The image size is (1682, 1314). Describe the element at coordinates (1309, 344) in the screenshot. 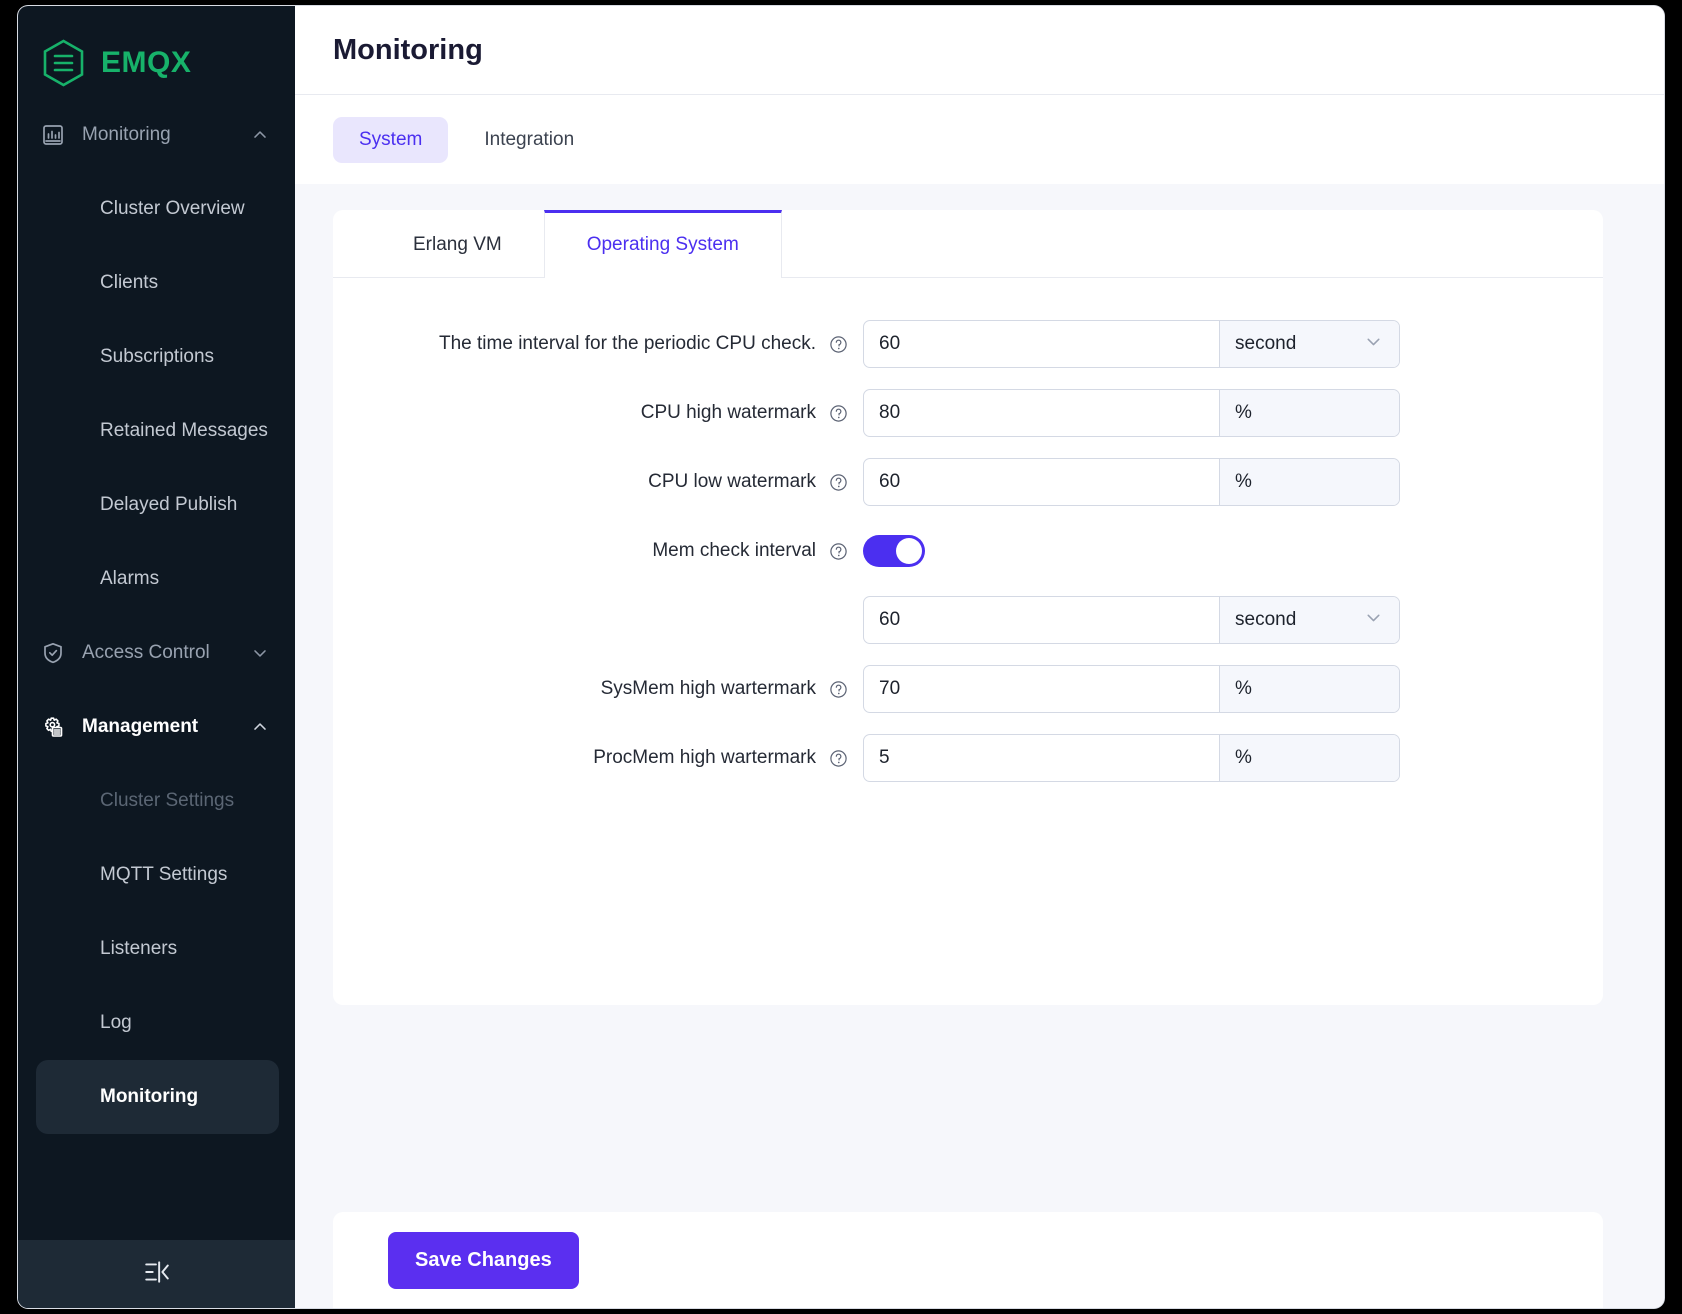

I see `cpu-check-interval-unit-select: second` at that location.